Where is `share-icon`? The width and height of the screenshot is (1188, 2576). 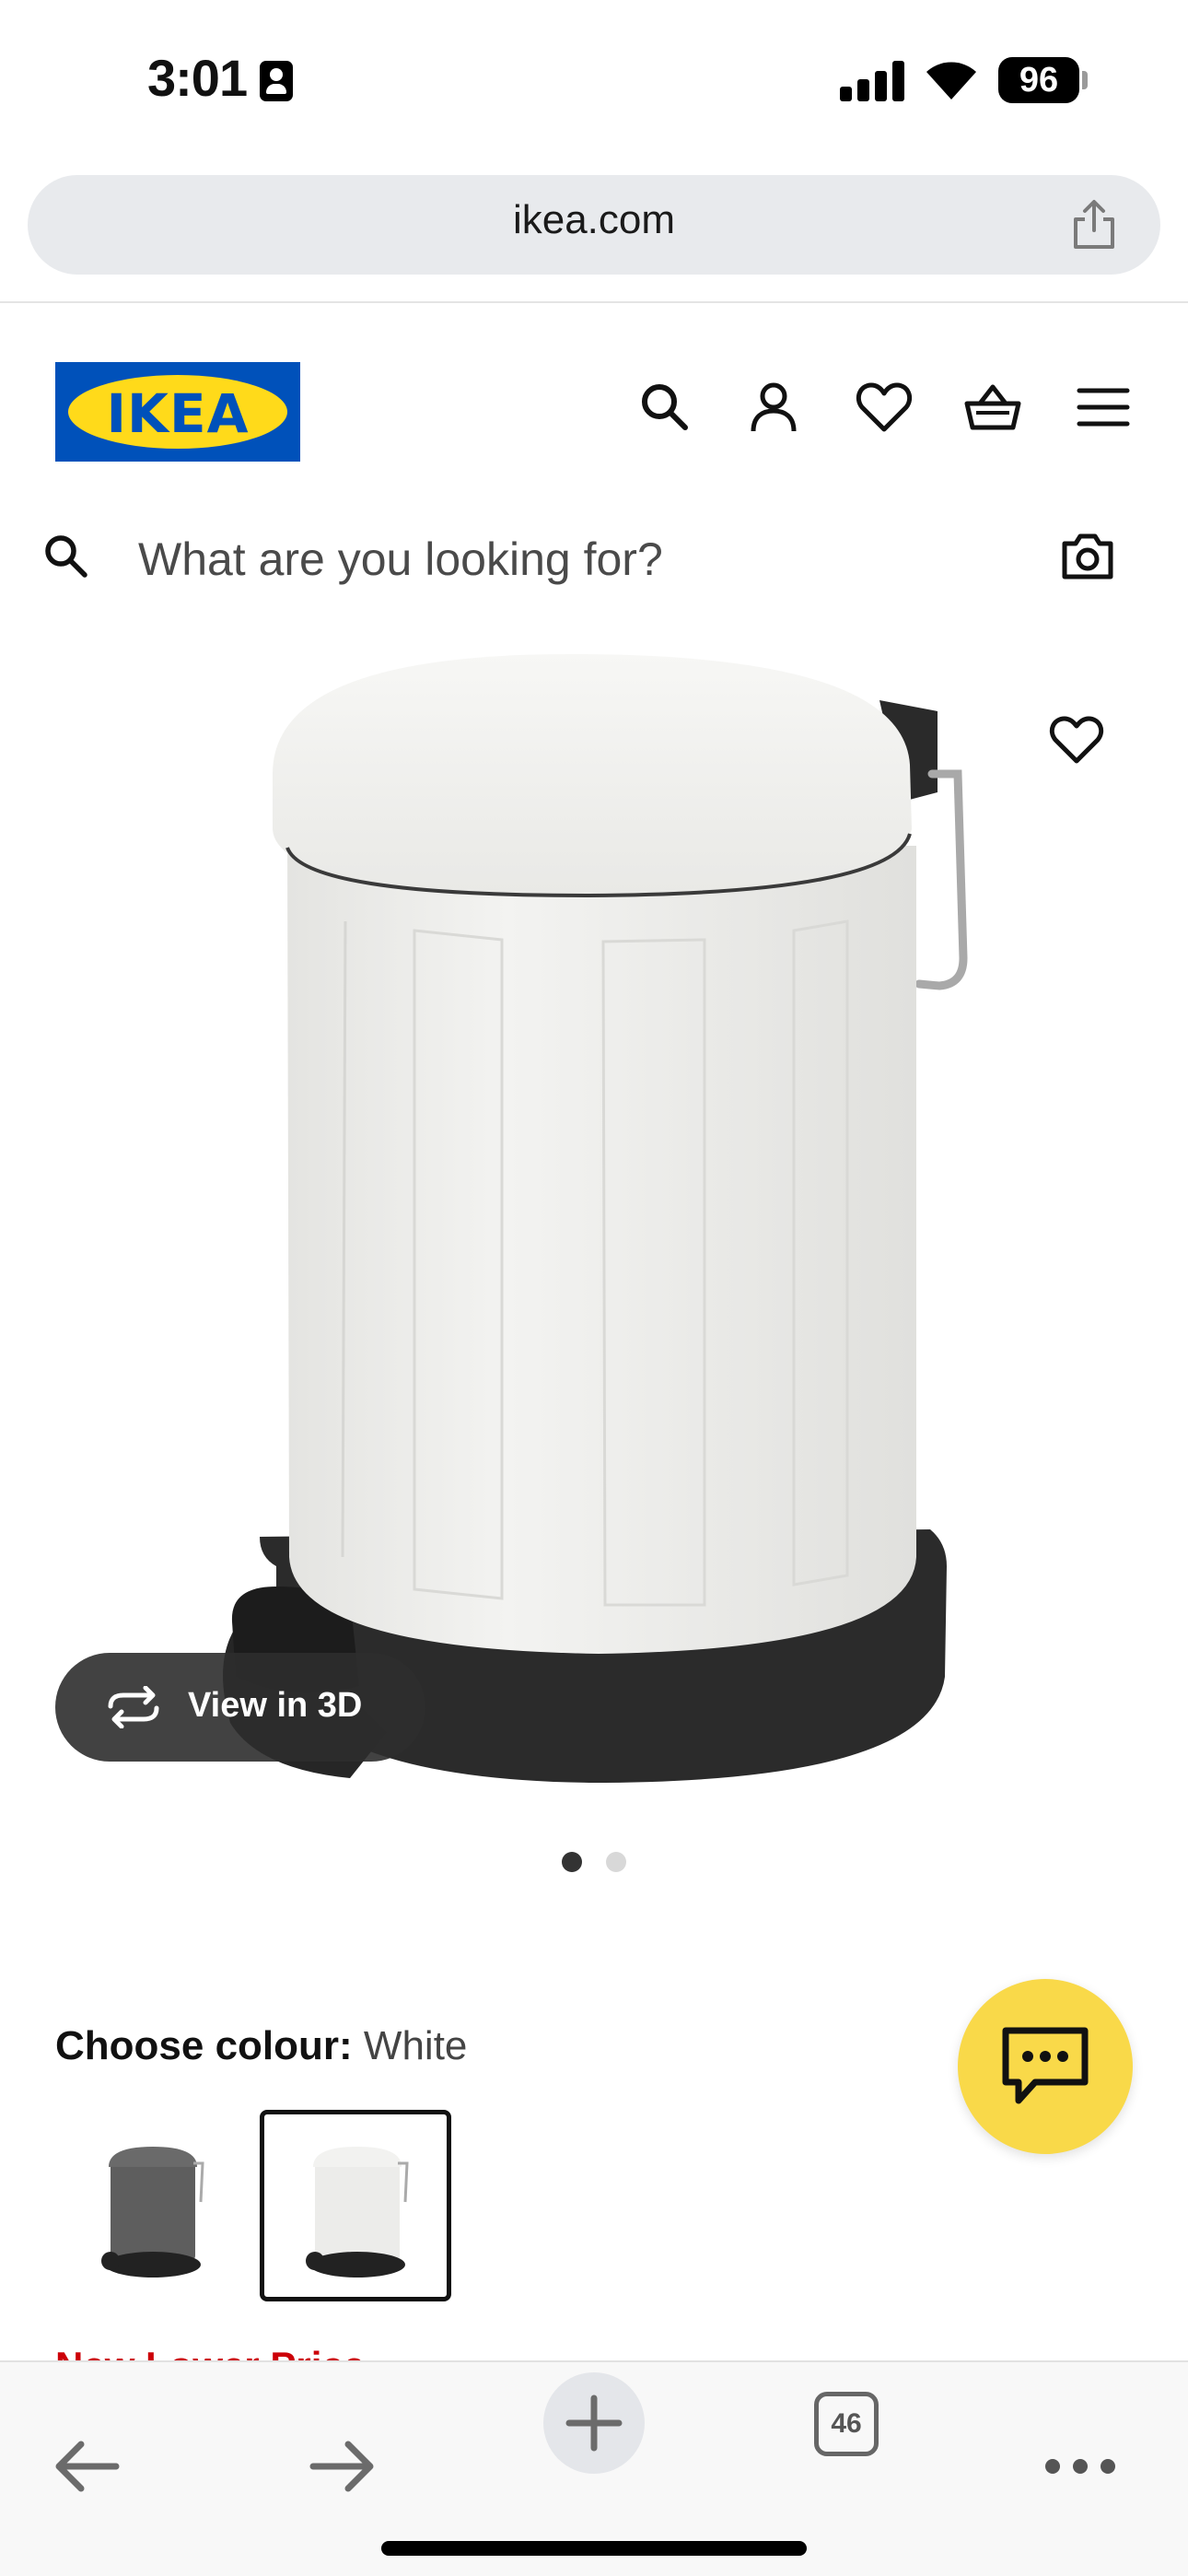 share-icon is located at coordinates (1094, 224).